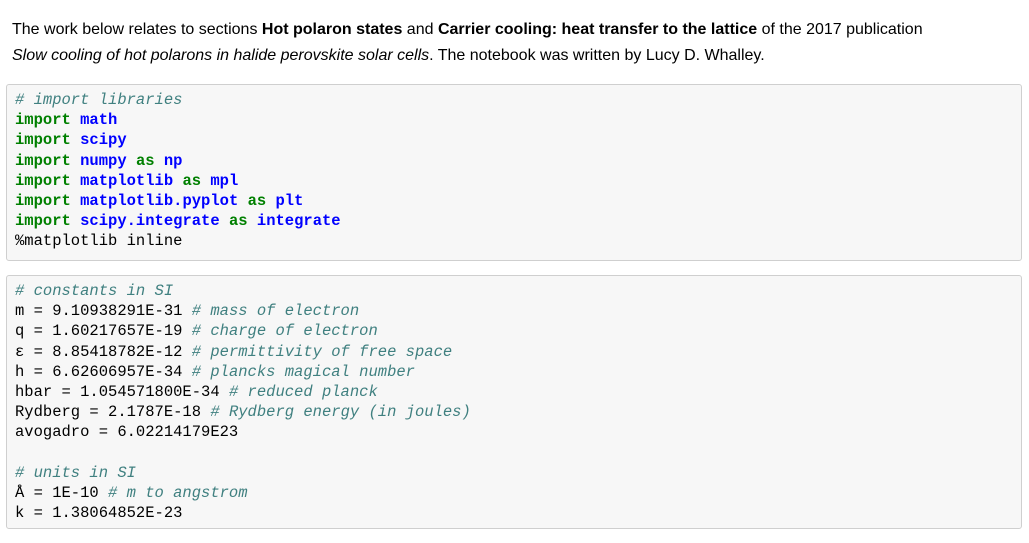 The width and height of the screenshot is (1029, 543). Describe the element at coordinates (224, 180) in the screenshot. I see `code-name: mpl` at that location.